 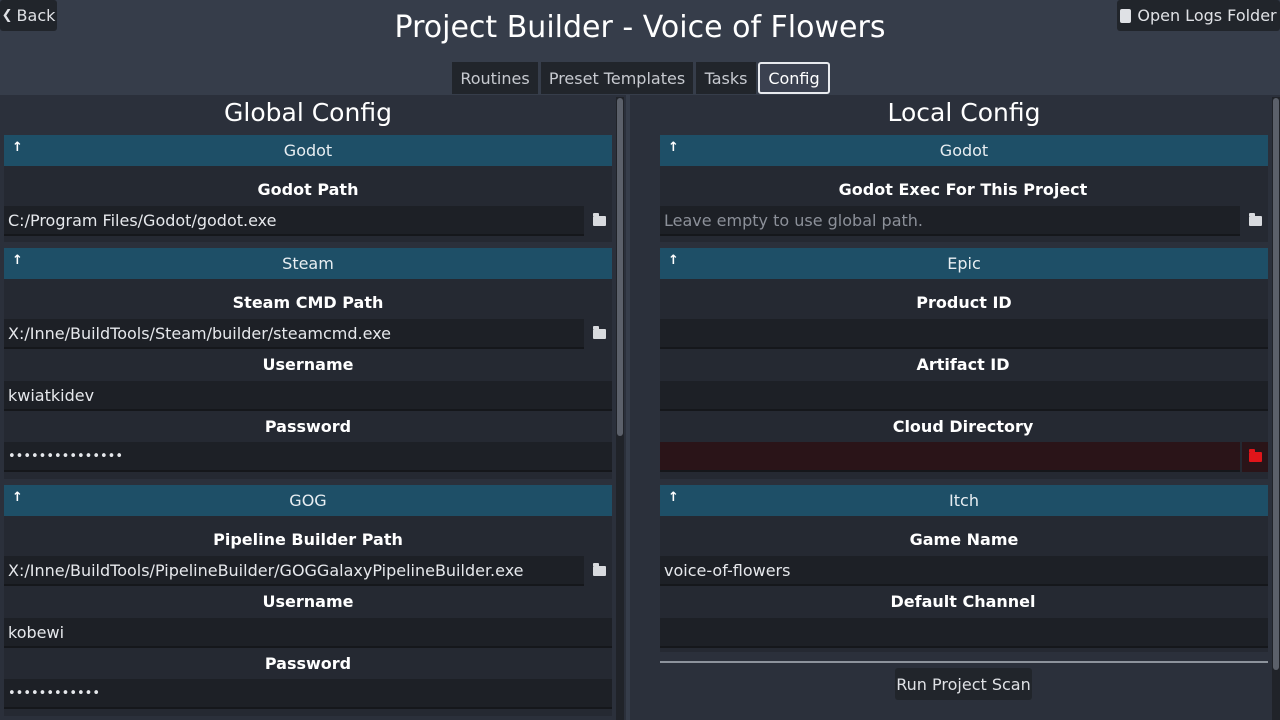 I want to click on local-godot-header: ↑ Godot, so click(x=964, y=150).